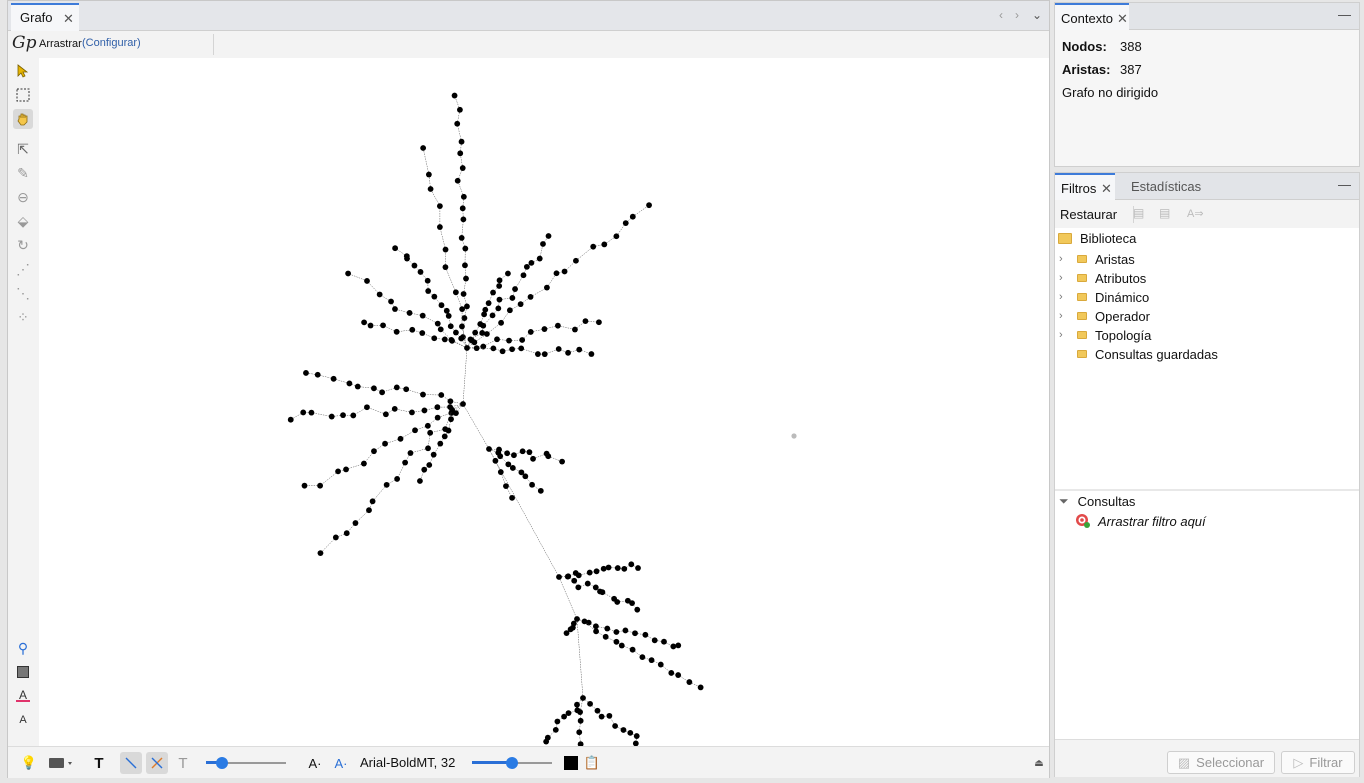  Describe the element at coordinates (592, 763) in the screenshot. I see `attributes-icon: 📋` at that location.